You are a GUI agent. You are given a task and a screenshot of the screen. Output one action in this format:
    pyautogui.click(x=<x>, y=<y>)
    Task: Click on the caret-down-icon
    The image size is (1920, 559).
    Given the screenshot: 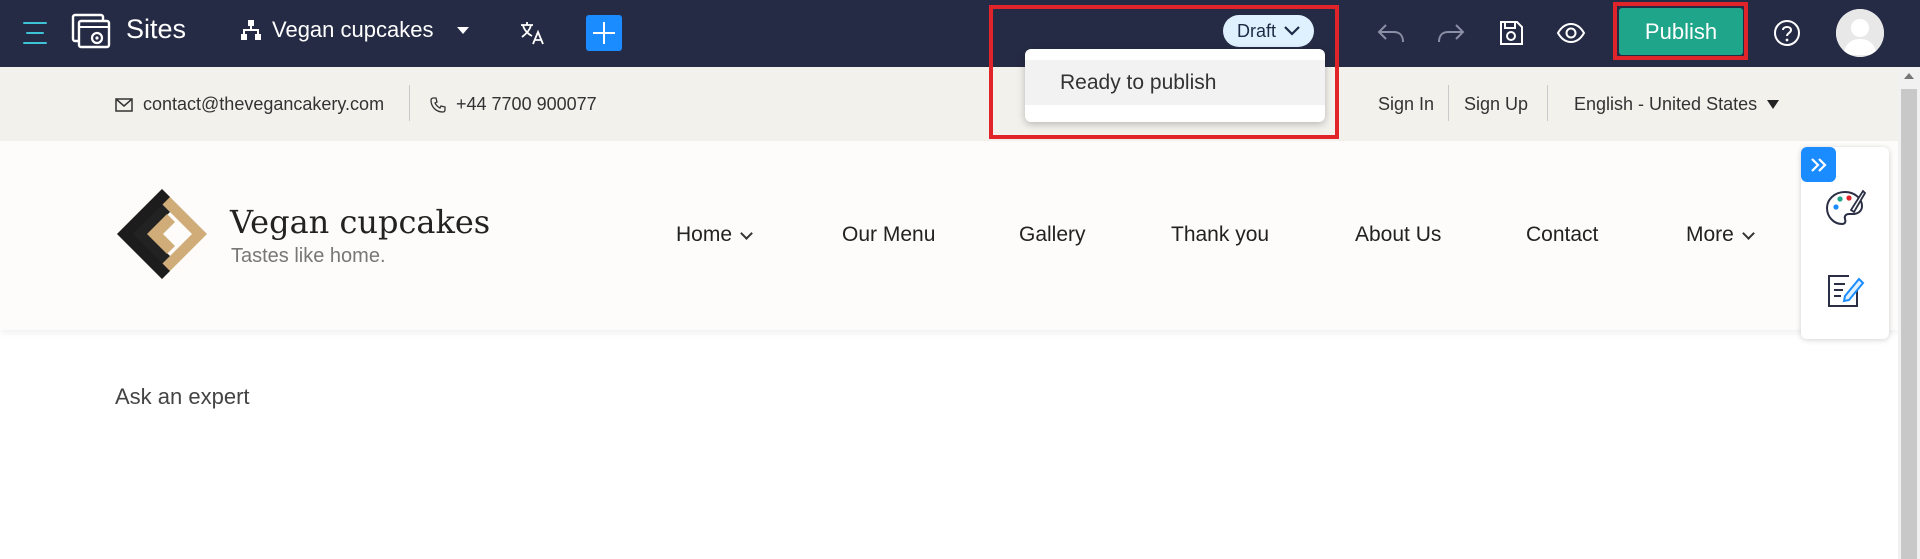 What is the action you would take?
    pyautogui.click(x=1773, y=104)
    